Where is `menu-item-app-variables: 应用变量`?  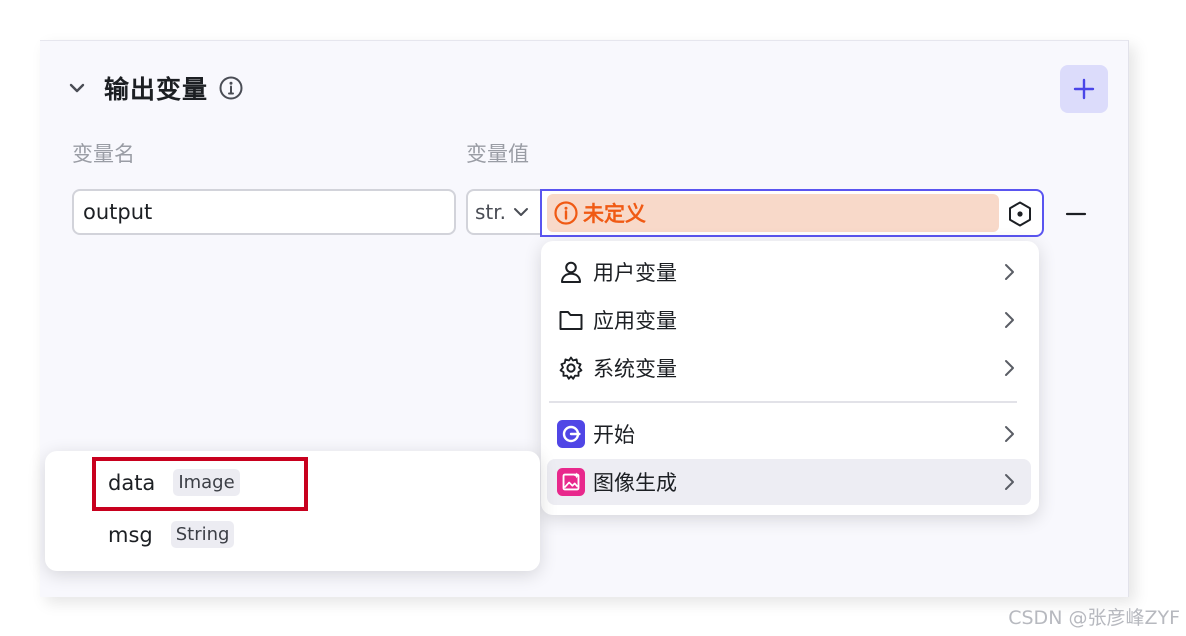 menu-item-app-variables: 应用变量 is located at coordinates (789, 320).